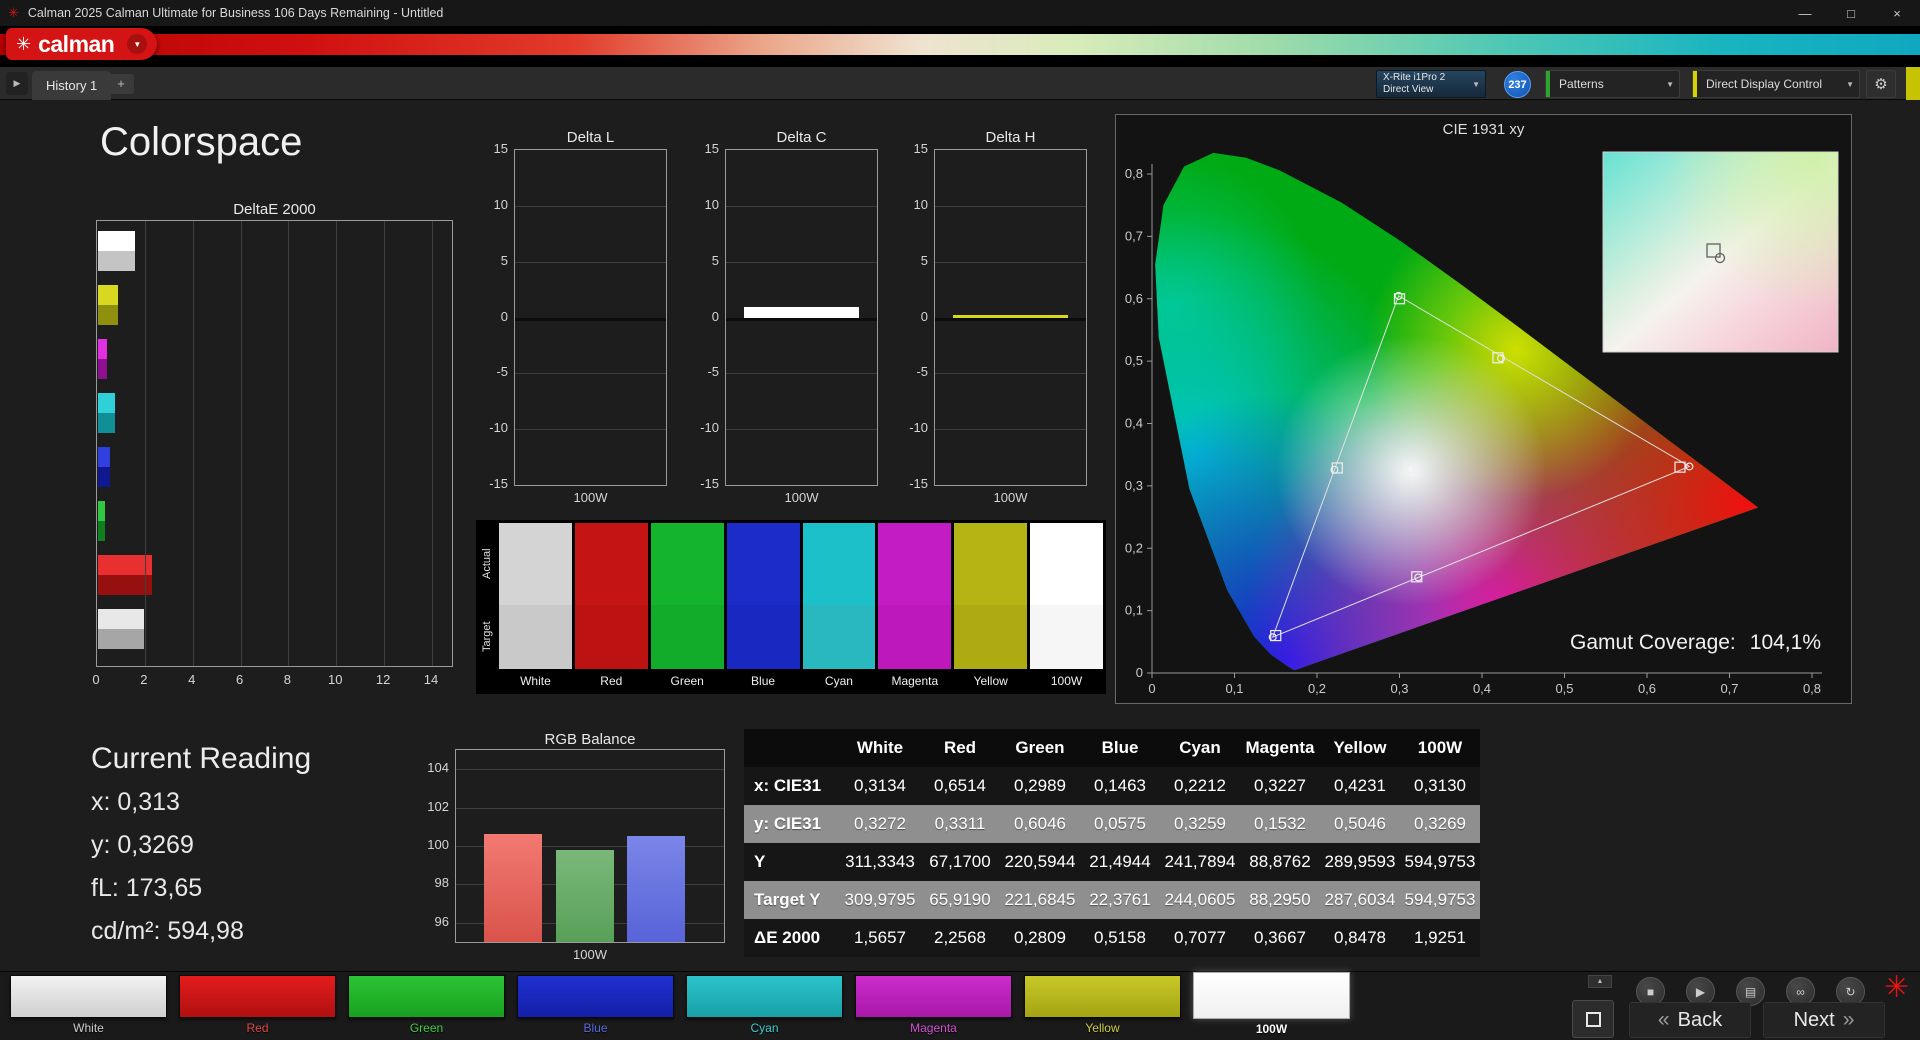  I want to click on pattern-button-yellow: Yellow, so click(1102, 1005).